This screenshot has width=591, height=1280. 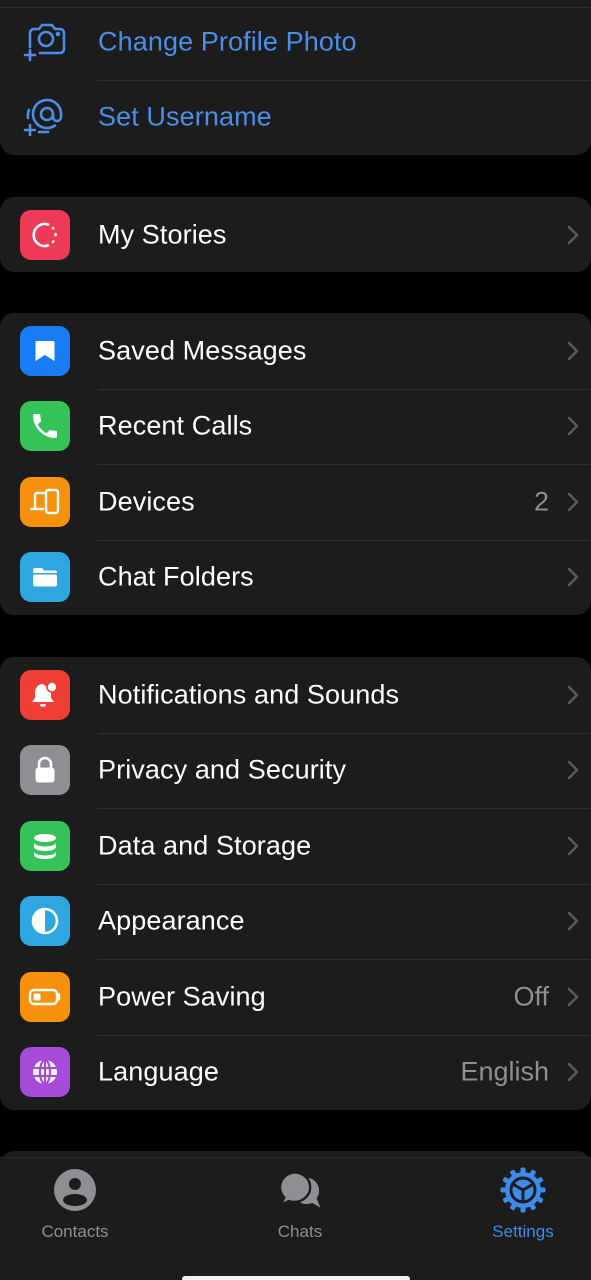 I want to click on globe-icon, so click(x=45, y=1072).